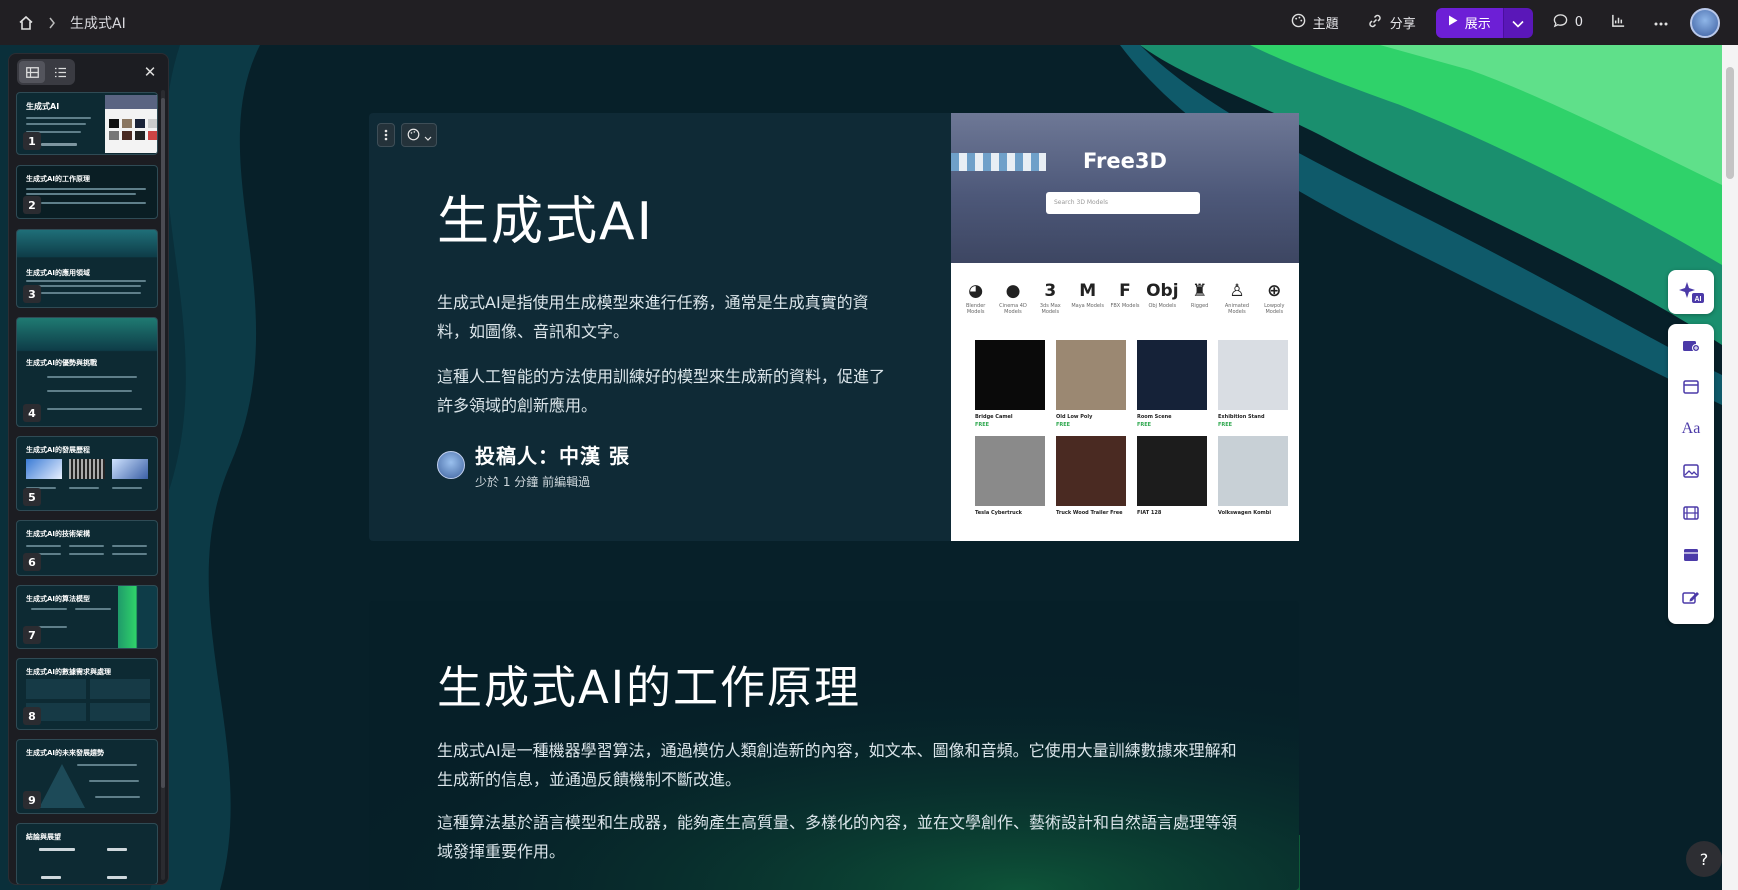 The image size is (1738, 890). What do you see at coordinates (98, 23) in the screenshot?
I see `document-title: 生成式AI` at bounding box center [98, 23].